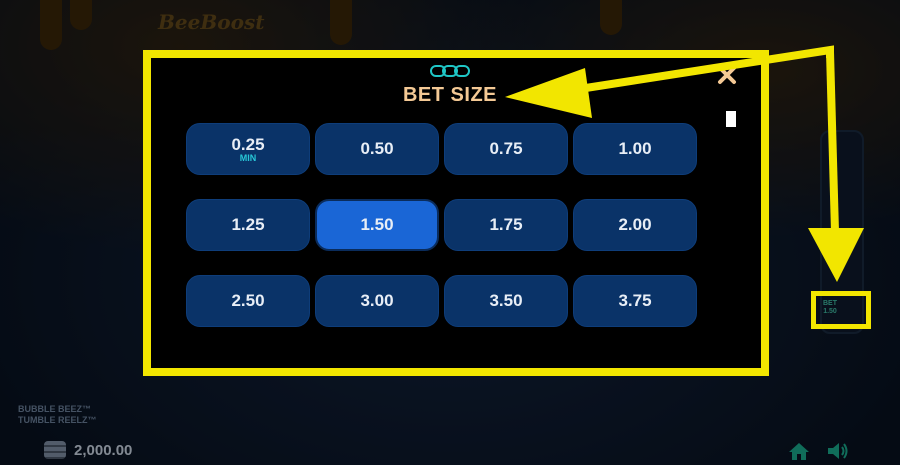  What do you see at coordinates (836, 166) in the screenshot?
I see `annotation-arrow-to-button` at bounding box center [836, 166].